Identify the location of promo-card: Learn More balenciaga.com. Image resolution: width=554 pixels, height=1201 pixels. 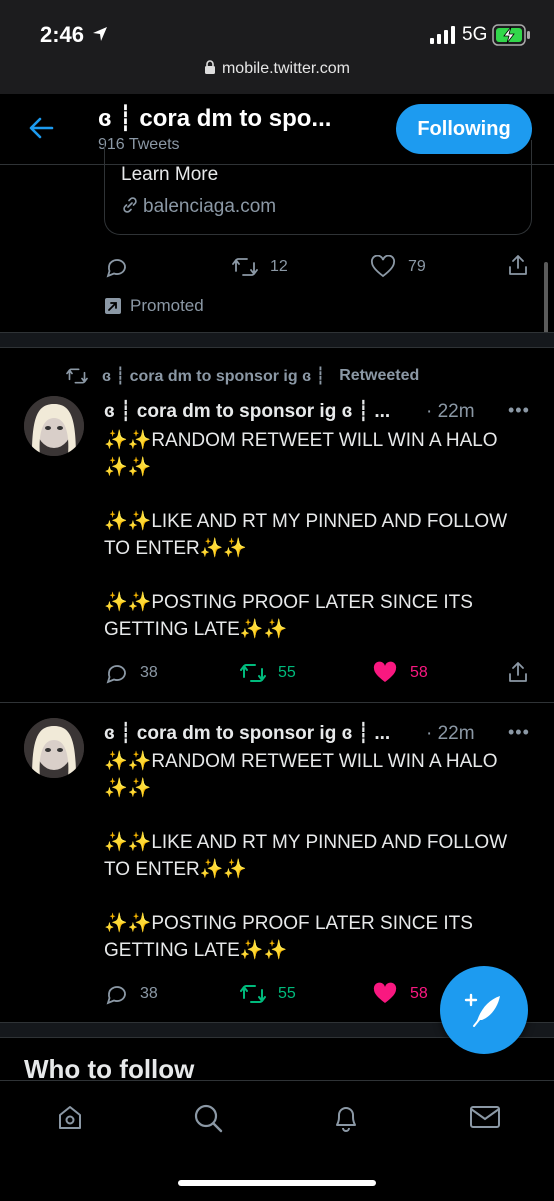
(318, 187).